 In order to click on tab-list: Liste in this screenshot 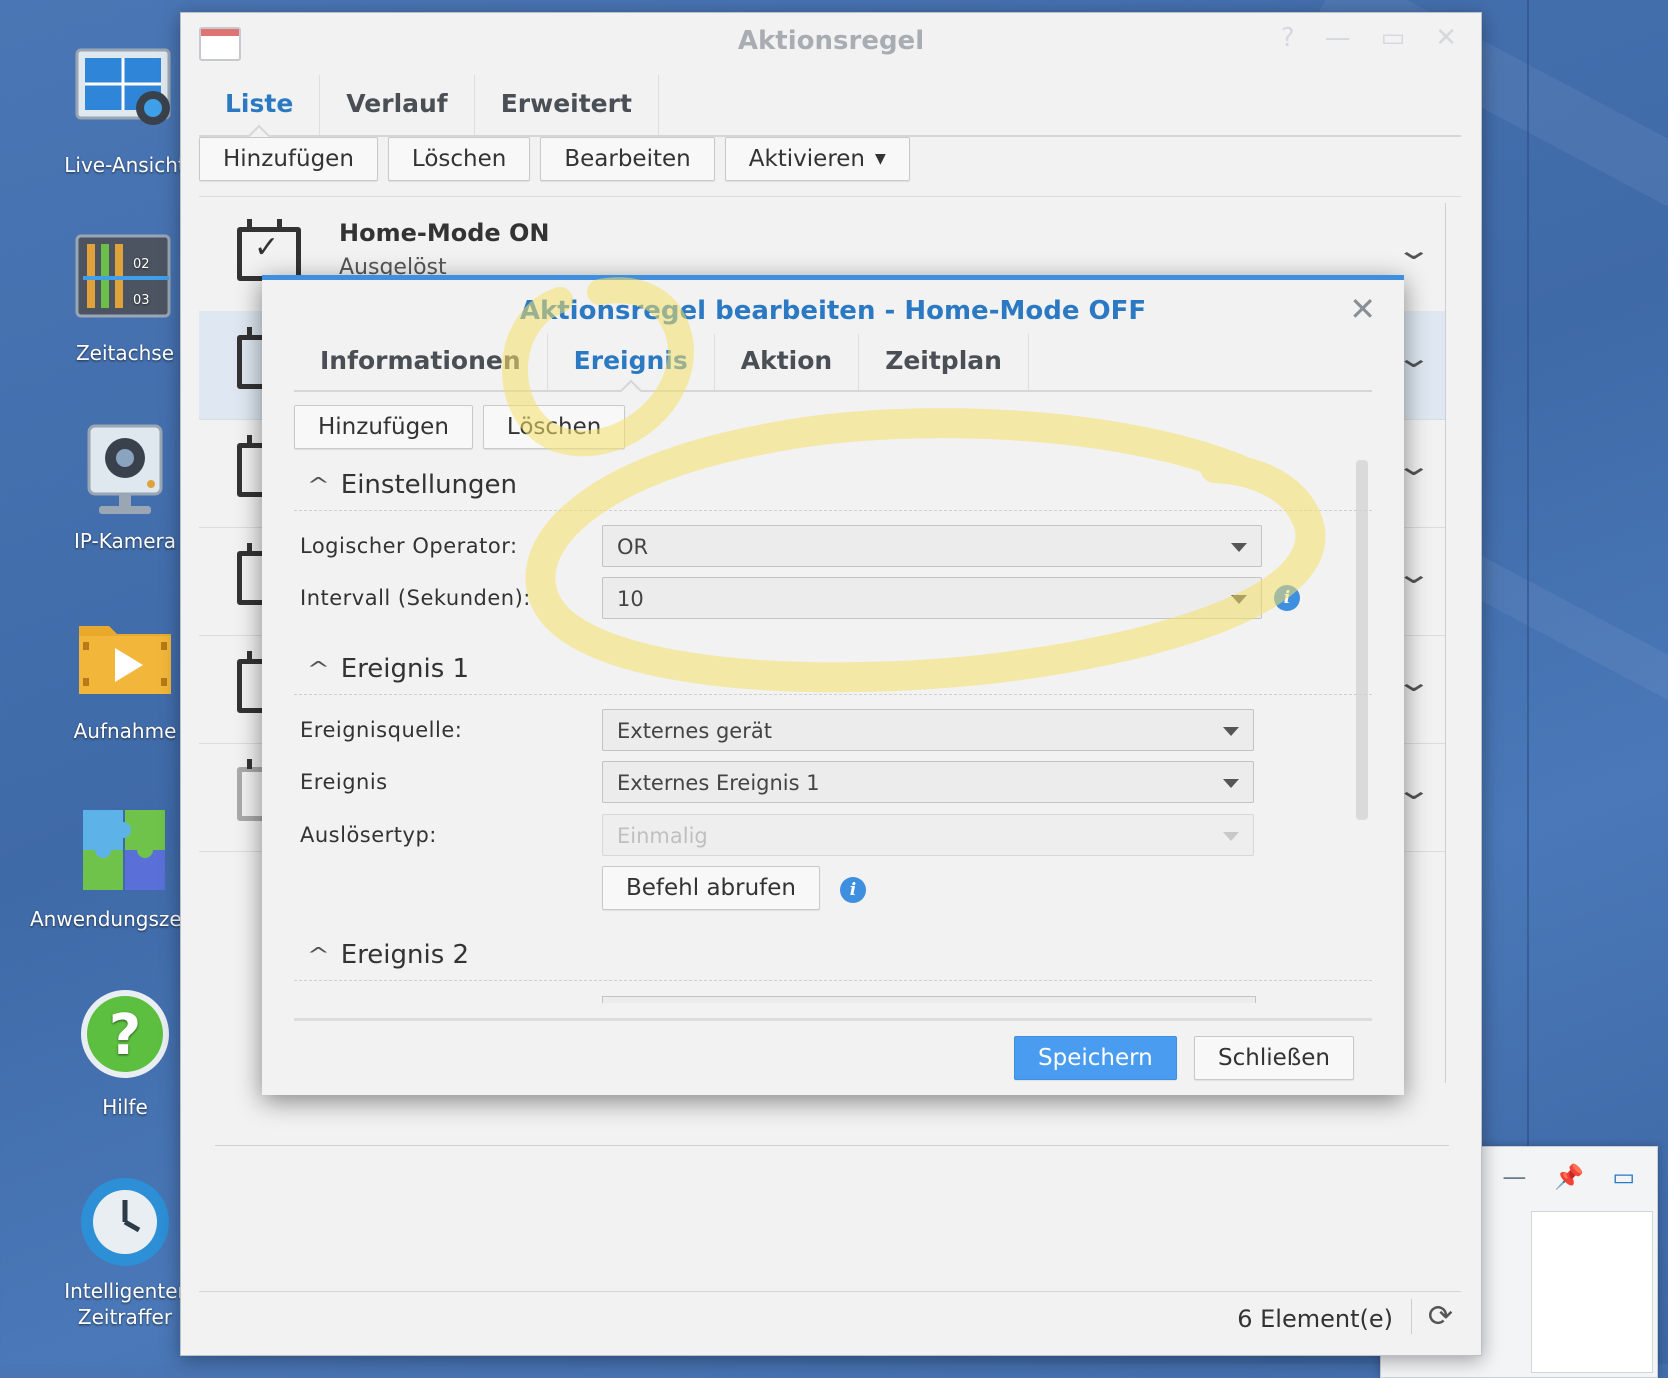, I will do `click(260, 105)`.